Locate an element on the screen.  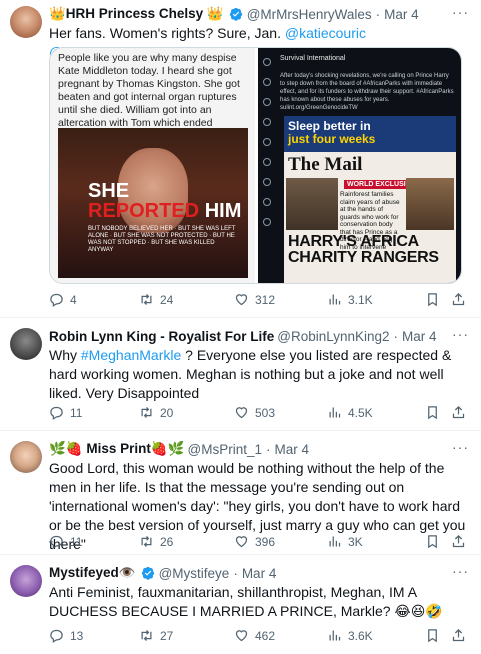
tweet-actions: 13 27 462 3.6K is located at coordinates (259, 637).